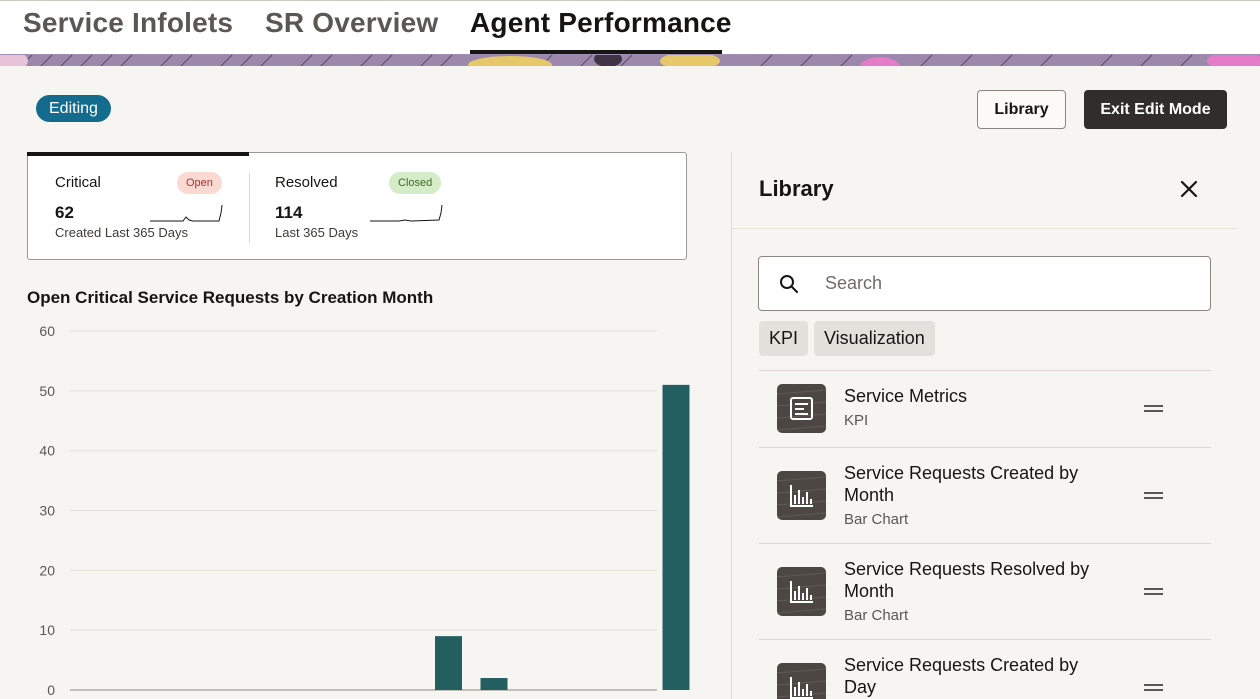  What do you see at coordinates (784, 338) in the screenshot?
I see `filter-chip-kpi: KPI` at bounding box center [784, 338].